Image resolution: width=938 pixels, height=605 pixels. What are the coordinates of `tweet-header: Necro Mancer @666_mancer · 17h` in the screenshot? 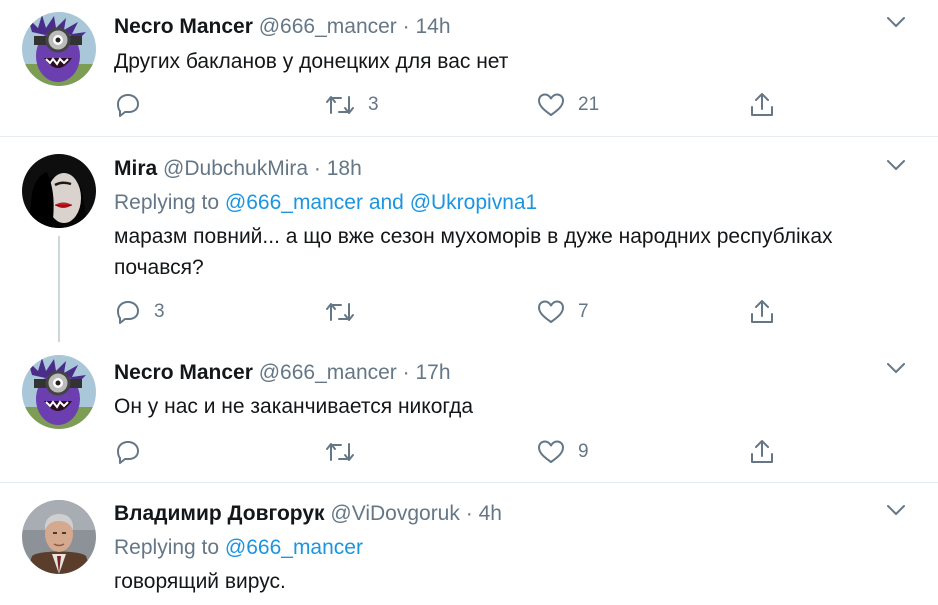 It's located at (282, 373).